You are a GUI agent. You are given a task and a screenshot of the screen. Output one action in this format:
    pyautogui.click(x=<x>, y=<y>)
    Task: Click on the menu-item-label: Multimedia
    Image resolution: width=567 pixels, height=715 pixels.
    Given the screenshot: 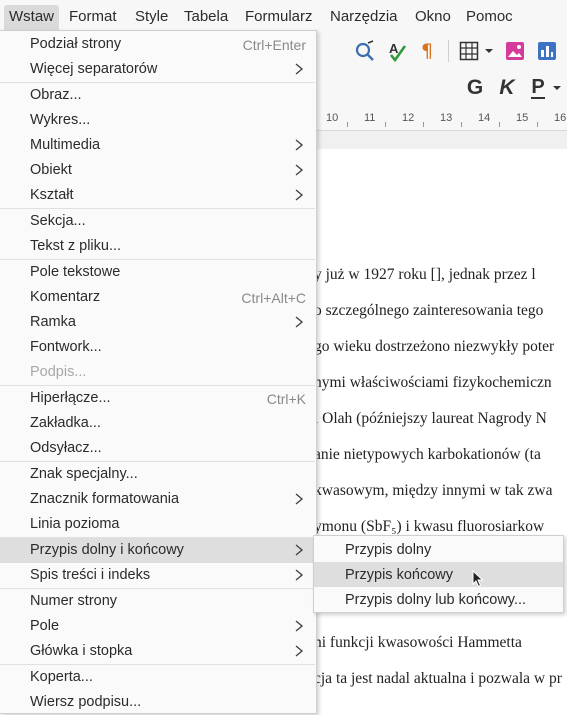 What is the action you would take?
    pyautogui.click(x=65, y=145)
    